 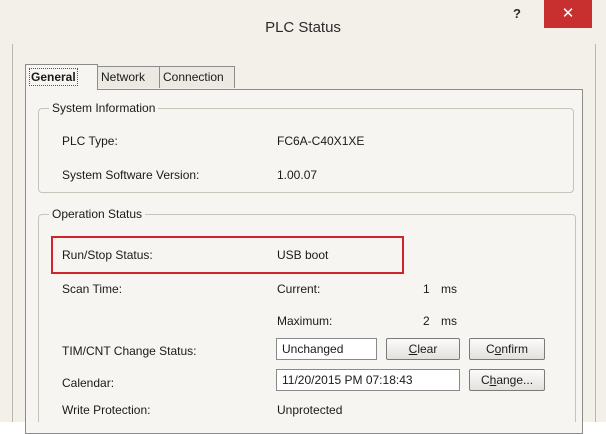 I want to click on calendar-field: 11/20/2015 PM 07:18:43, so click(x=368, y=380).